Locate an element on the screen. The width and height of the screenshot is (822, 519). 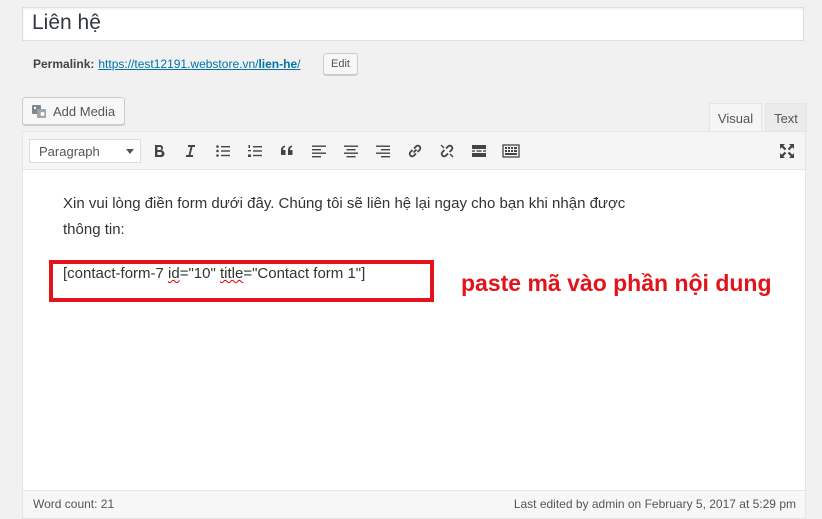
align-center-icon is located at coordinates (351, 151).